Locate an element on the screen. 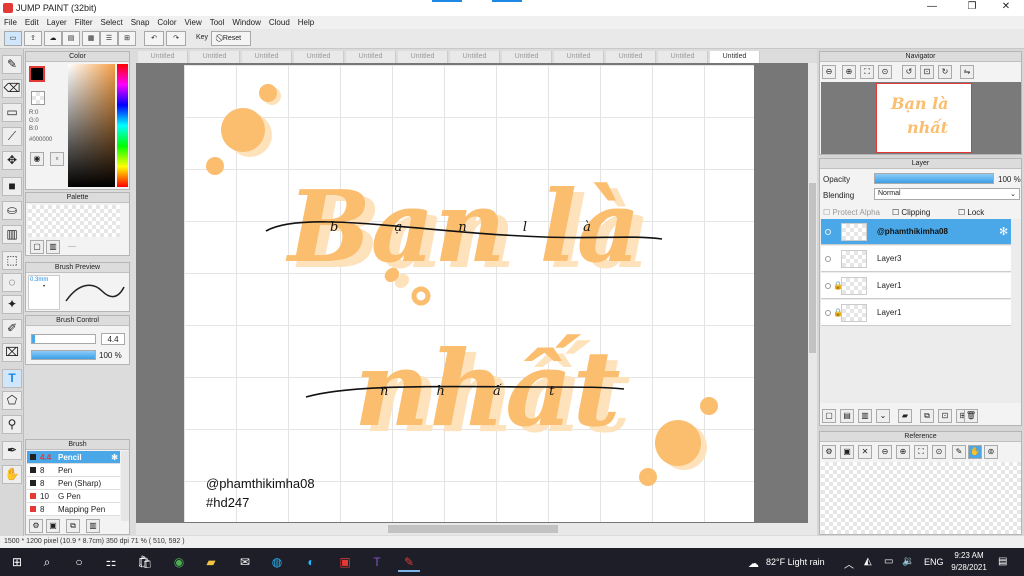 The image size is (1024, 576). select-eraser-tool-icon: ⌧ is located at coordinates (12, 352).